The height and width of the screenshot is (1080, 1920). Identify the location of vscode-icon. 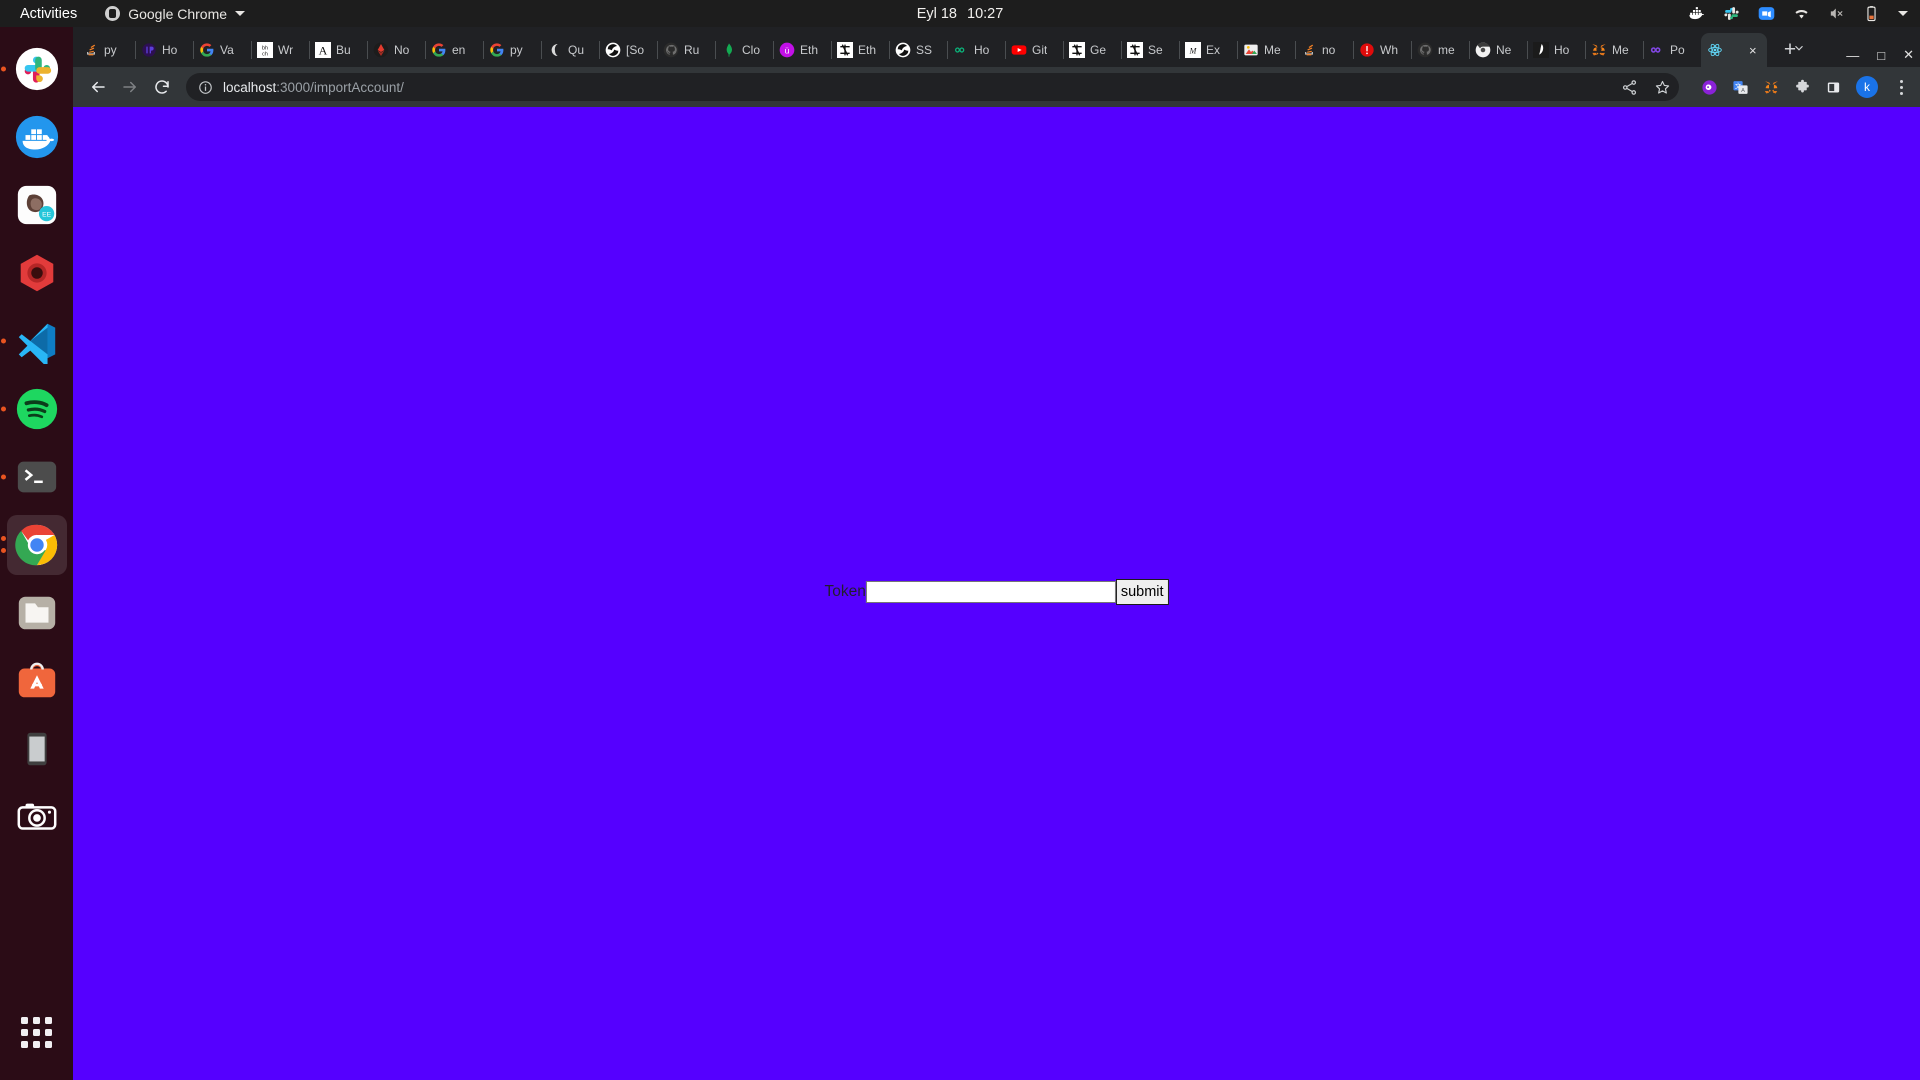
(36, 343).